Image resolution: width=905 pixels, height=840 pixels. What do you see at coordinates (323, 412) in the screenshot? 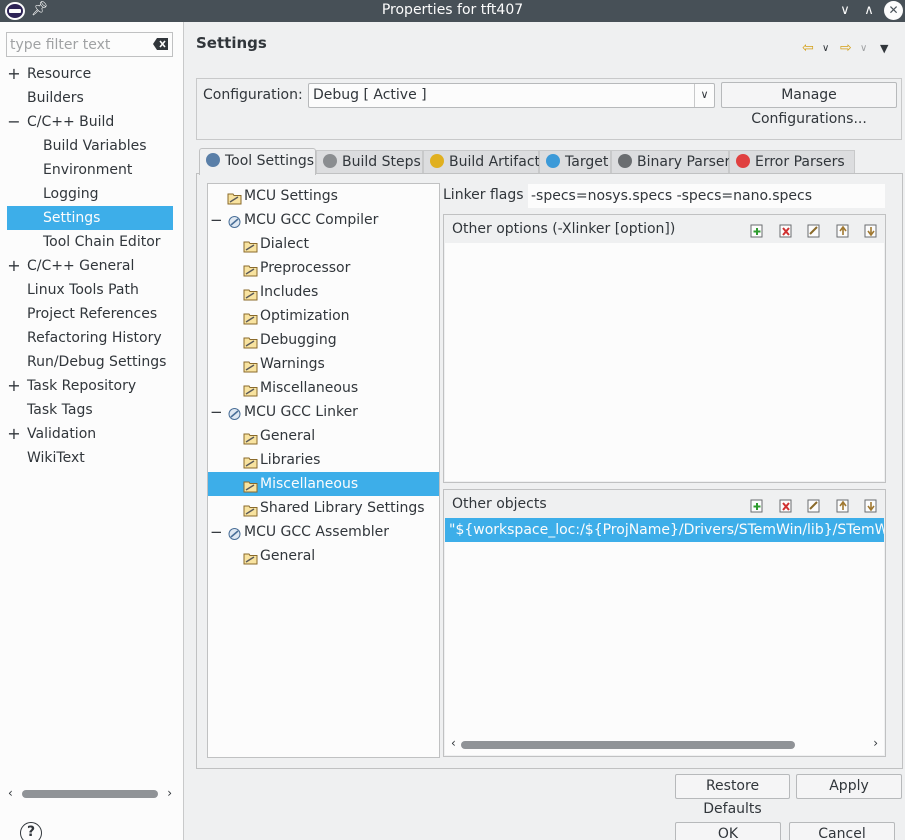
I see `tree-item-mcu-gcc-linker: − MCU GCC Linker` at bounding box center [323, 412].